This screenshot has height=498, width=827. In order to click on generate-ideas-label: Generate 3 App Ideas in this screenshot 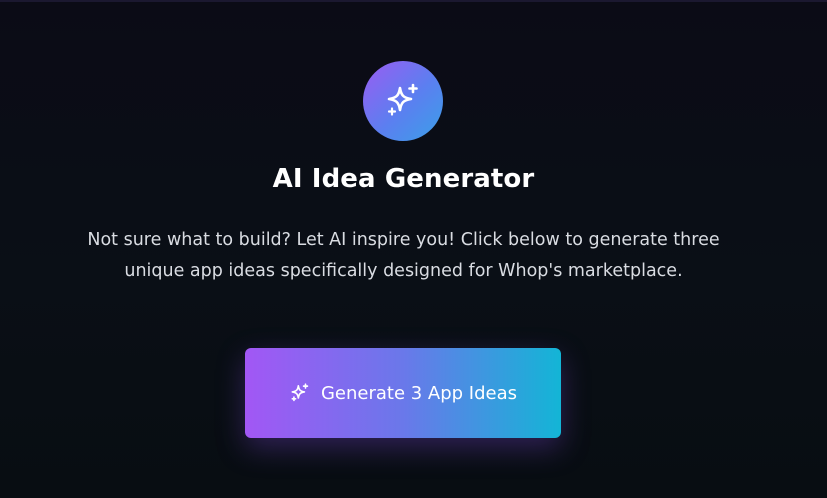, I will do `click(419, 393)`.